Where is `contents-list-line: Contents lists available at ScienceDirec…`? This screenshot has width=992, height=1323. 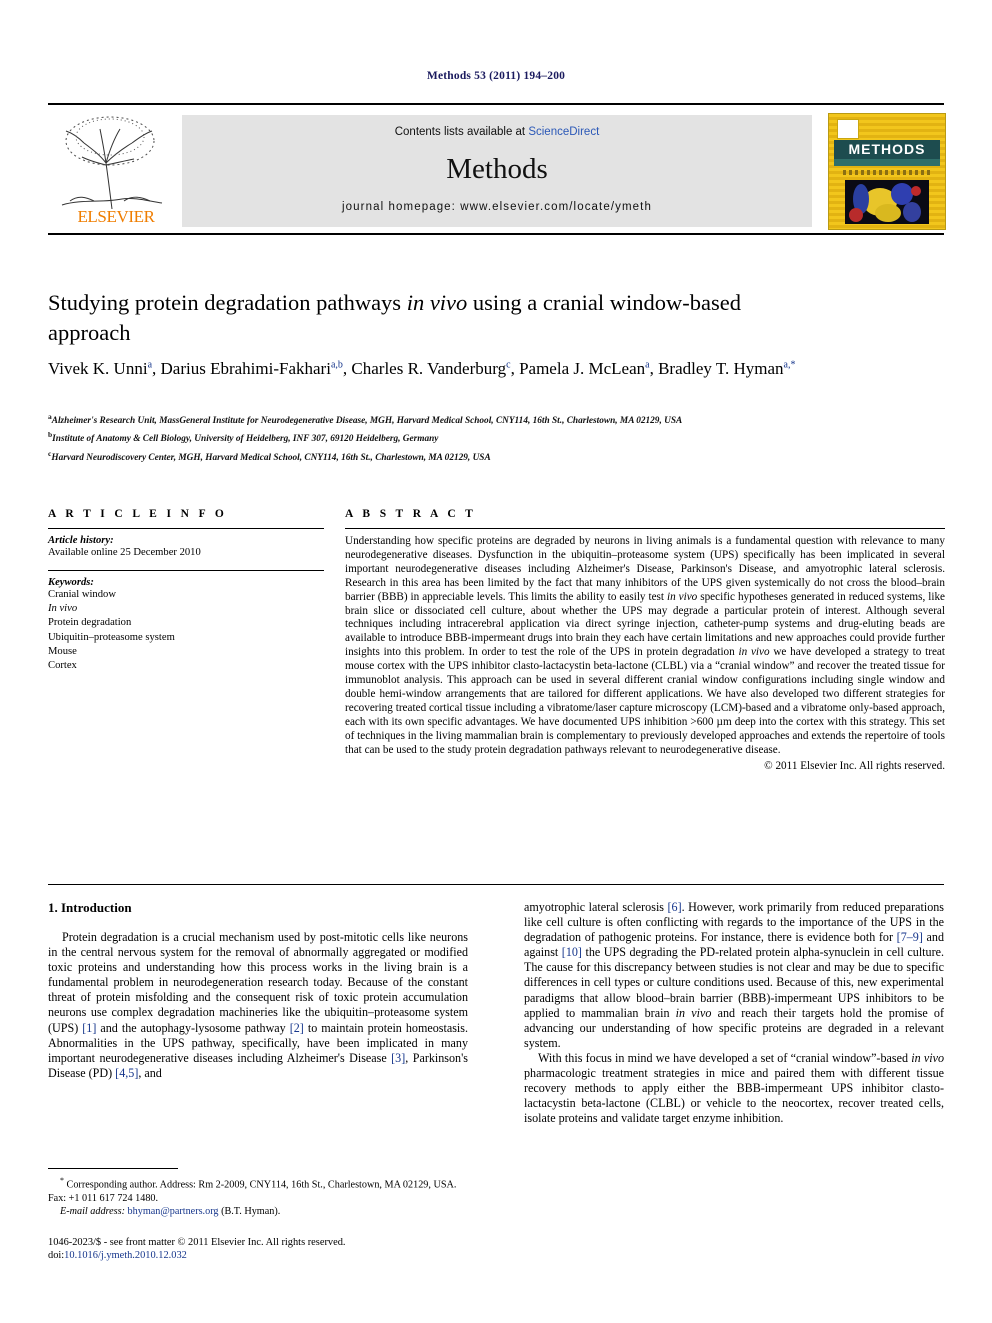 contents-list-line: Contents lists available at ScienceDirec… is located at coordinates (497, 132).